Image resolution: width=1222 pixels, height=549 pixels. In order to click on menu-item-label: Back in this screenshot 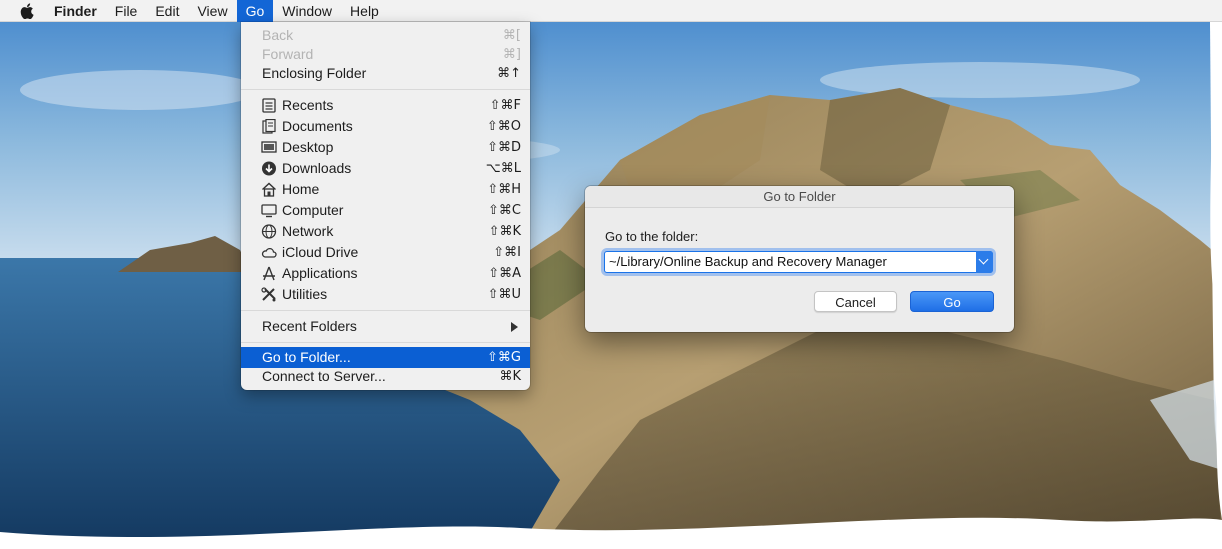, I will do `click(278, 35)`.